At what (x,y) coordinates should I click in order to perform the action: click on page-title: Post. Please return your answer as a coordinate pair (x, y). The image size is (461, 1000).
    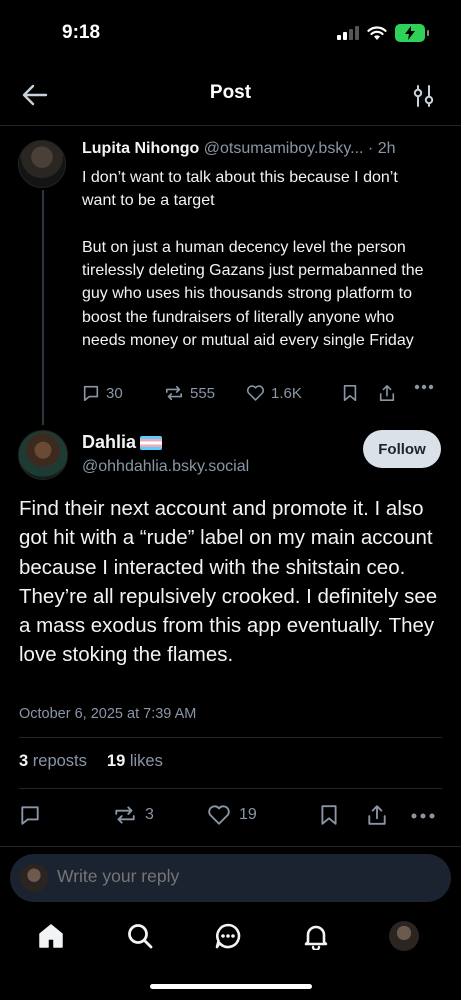
    Looking at the image, I should click on (230, 92).